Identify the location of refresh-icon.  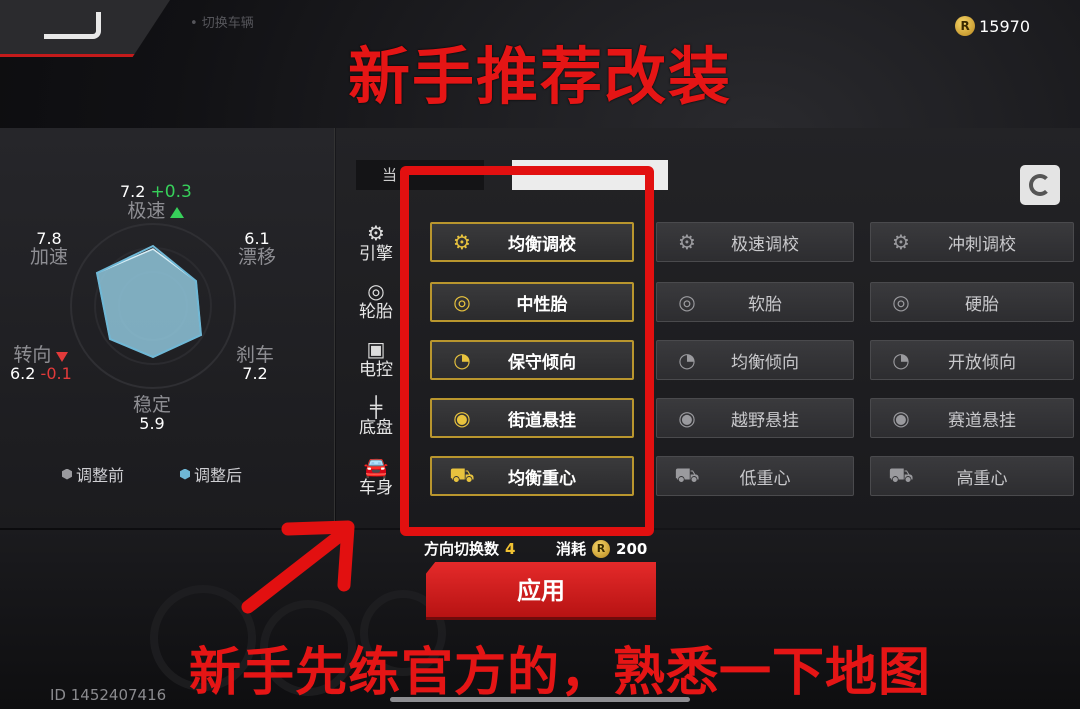
(1040, 185).